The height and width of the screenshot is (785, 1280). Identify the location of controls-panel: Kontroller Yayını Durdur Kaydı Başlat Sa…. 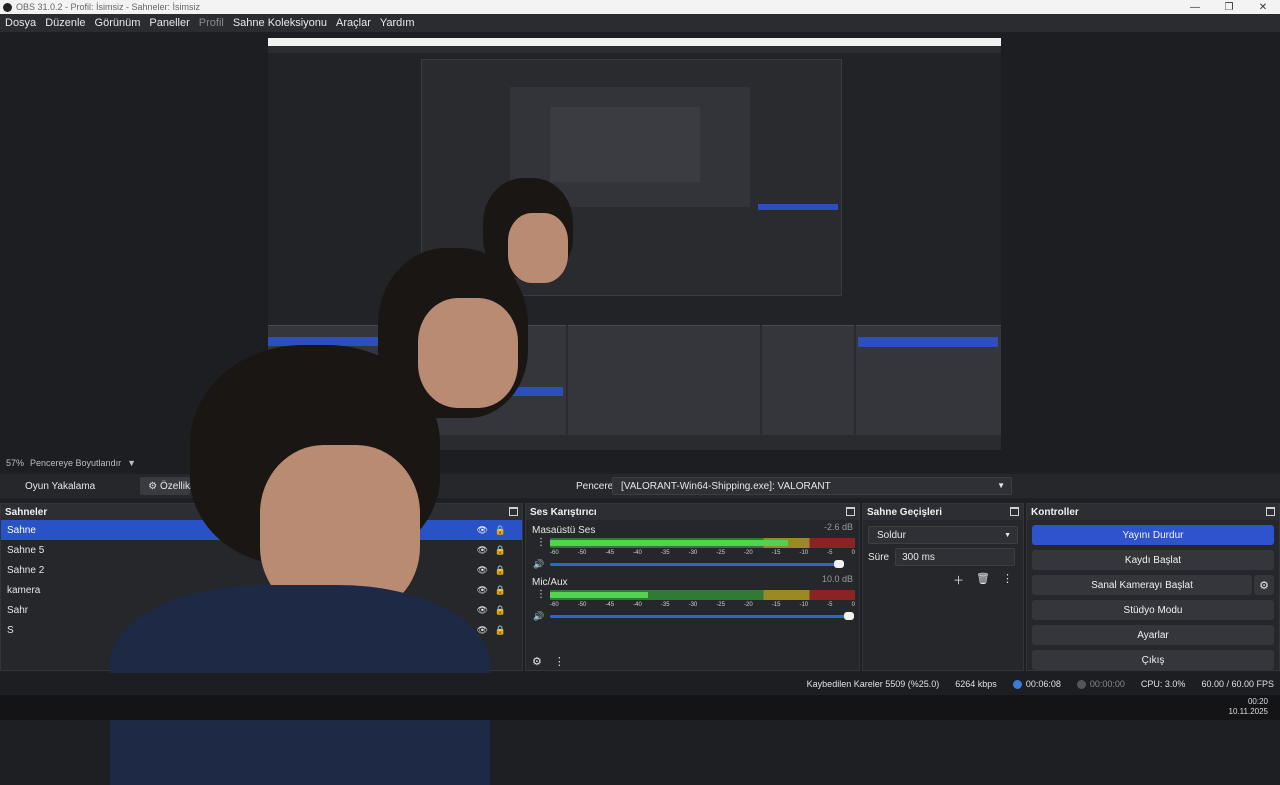
(1153, 587).